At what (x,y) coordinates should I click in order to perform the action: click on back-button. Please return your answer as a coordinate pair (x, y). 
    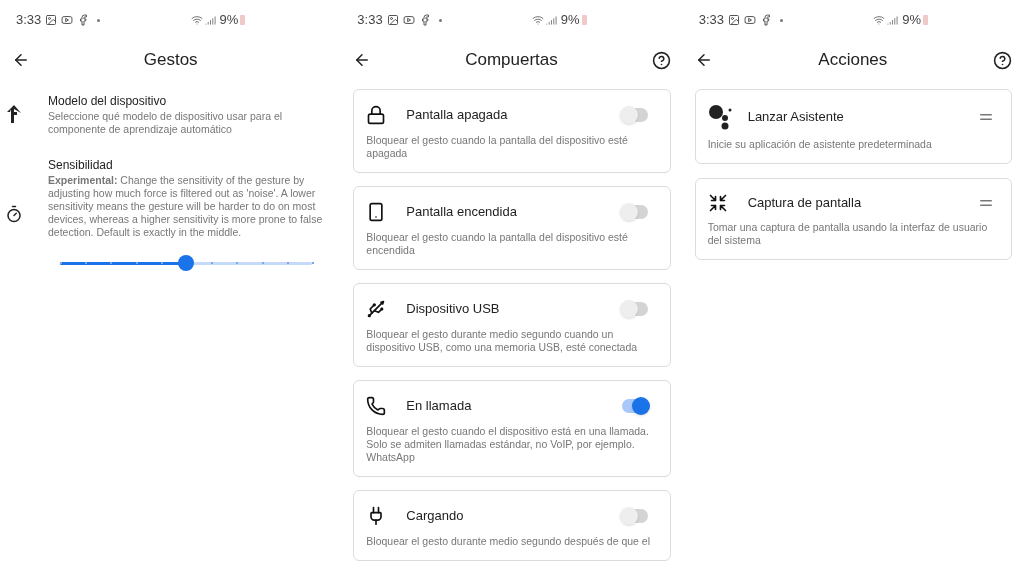
    Looking at the image, I should click on (21, 60).